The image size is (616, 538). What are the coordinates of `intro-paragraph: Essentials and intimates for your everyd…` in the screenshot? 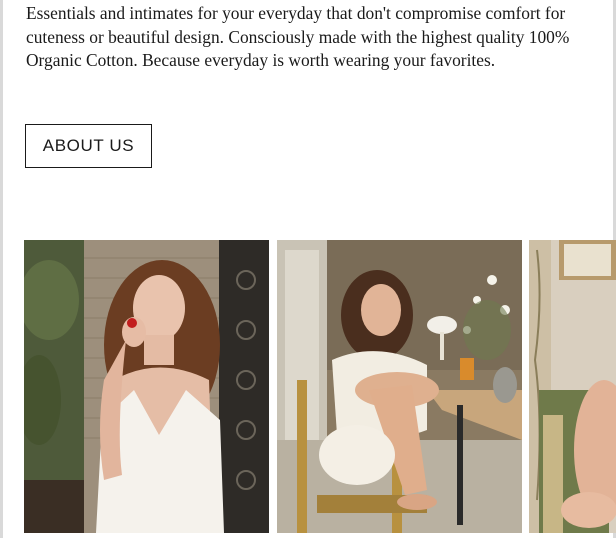 It's located at (298, 36).